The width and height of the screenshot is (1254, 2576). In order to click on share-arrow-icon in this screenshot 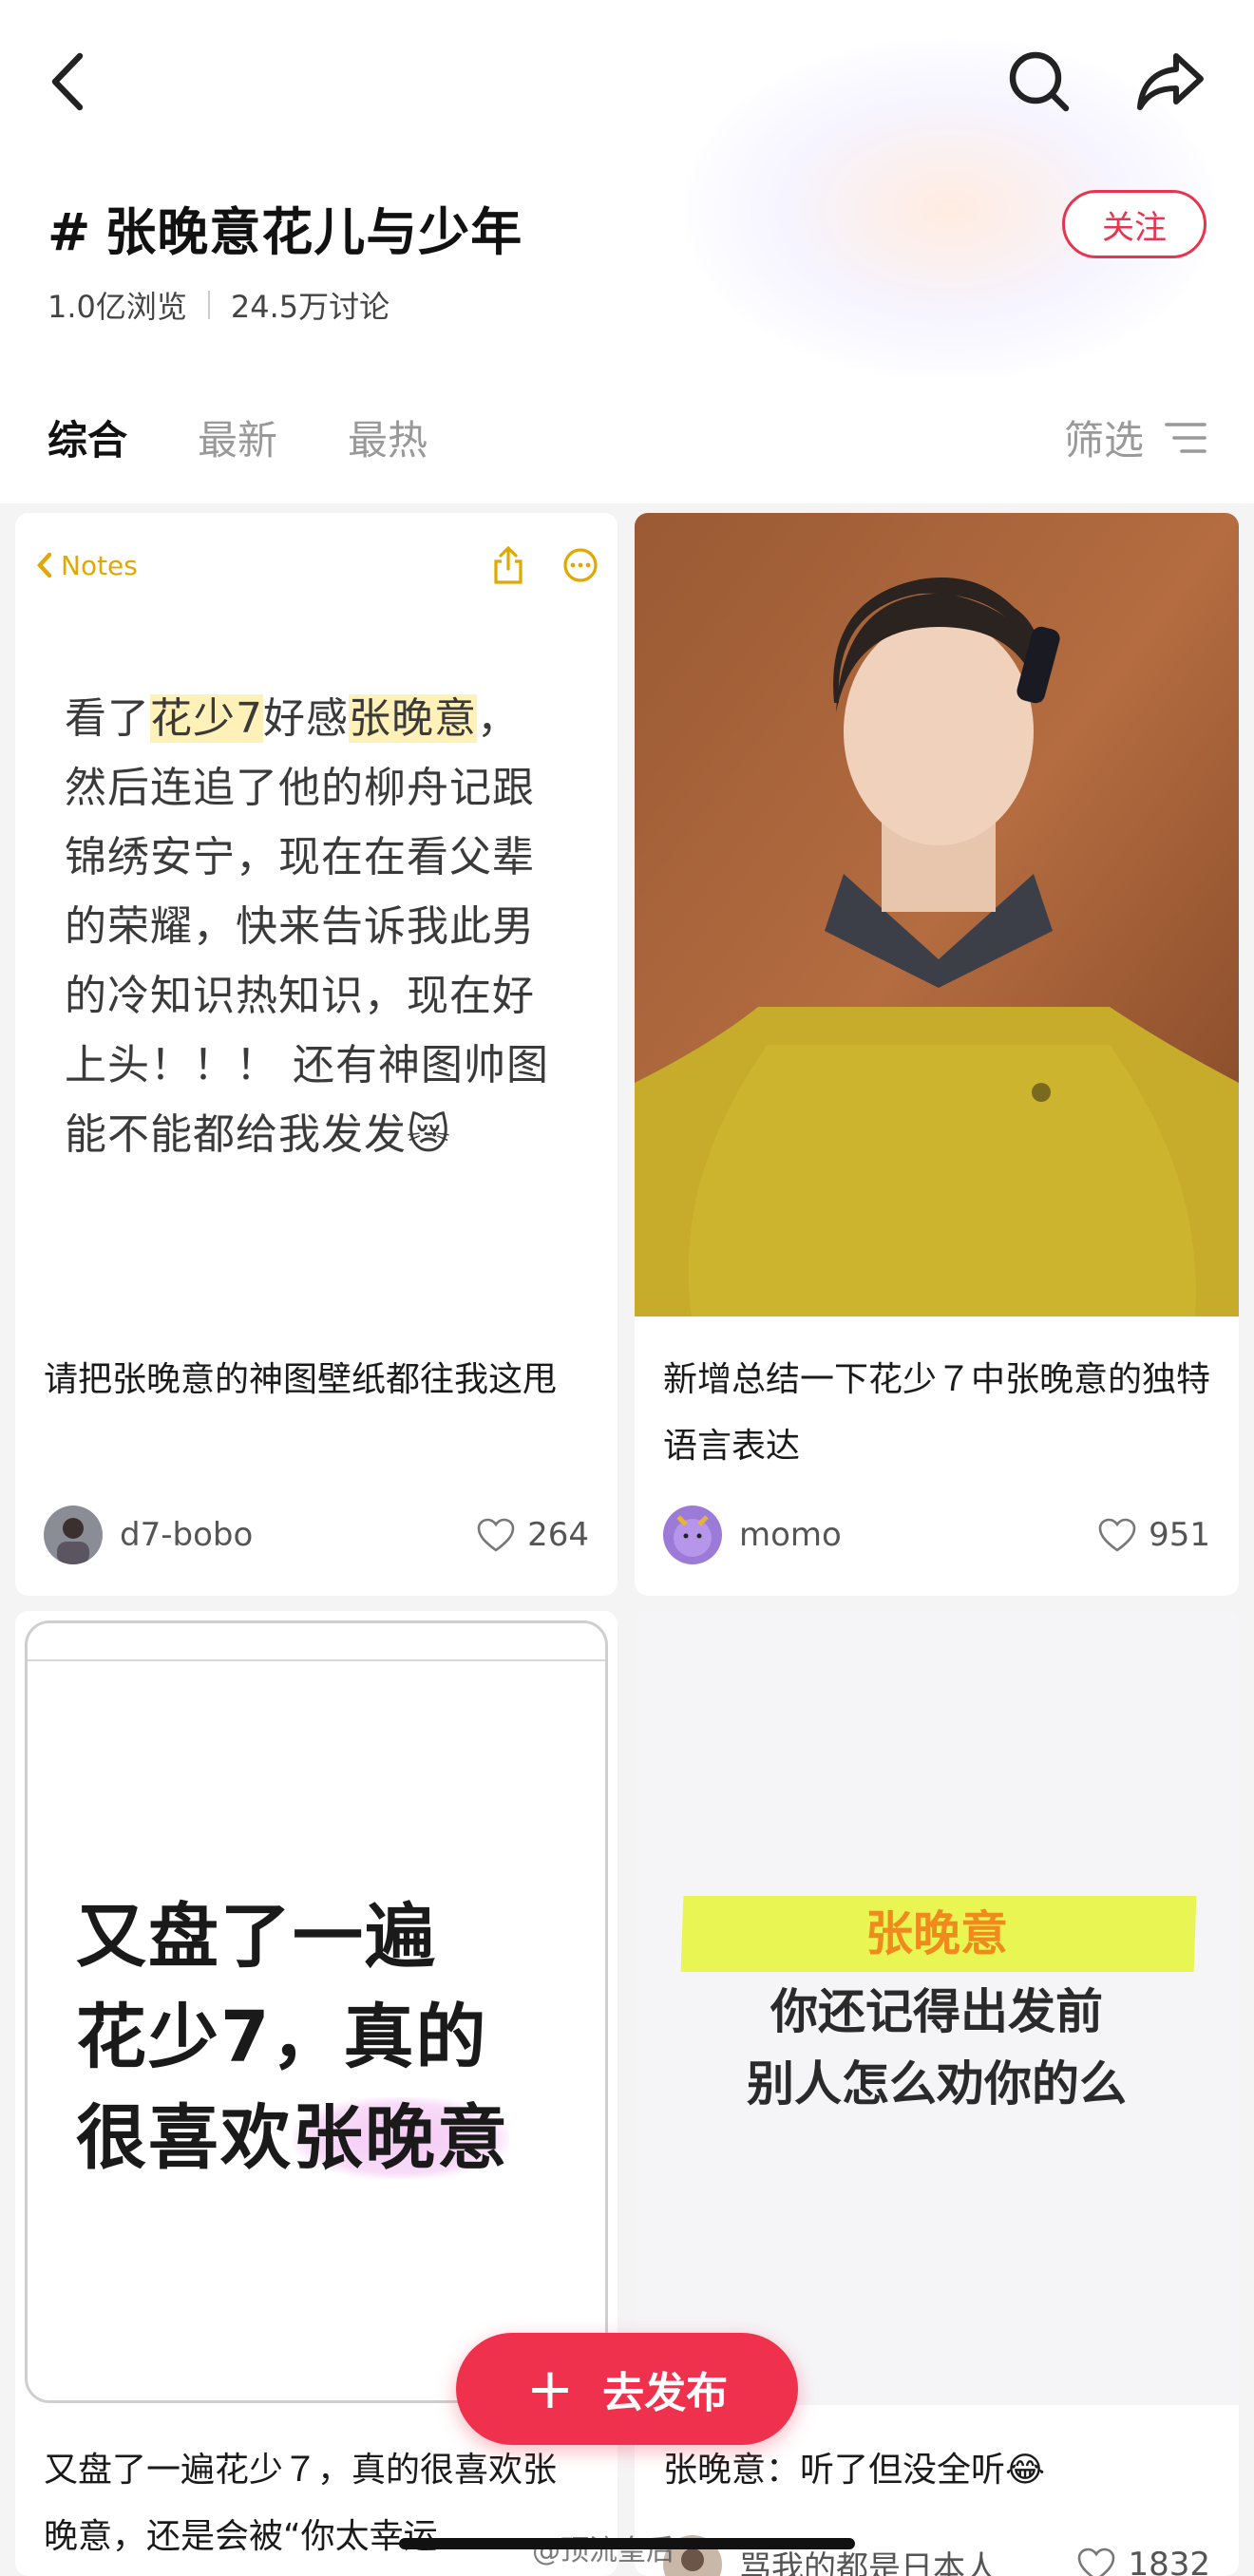, I will do `click(1170, 81)`.